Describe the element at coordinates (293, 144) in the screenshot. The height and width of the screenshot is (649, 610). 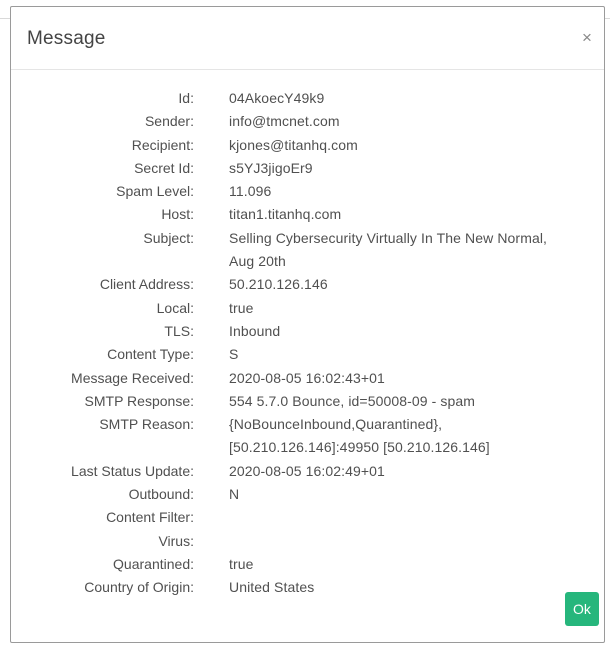
I see `field-value: kjones@titanhq.com` at that location.